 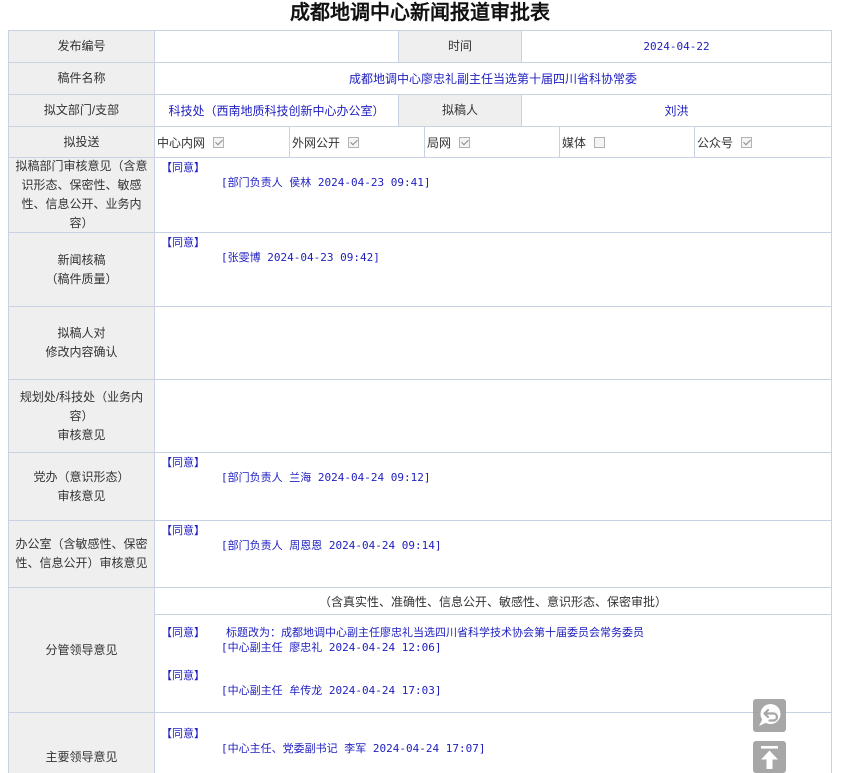 What do you see at coordinates (763, 142) in the screenshot?
I see `delivery-option-wechat: 公众号` at bounding box center [763, 142].